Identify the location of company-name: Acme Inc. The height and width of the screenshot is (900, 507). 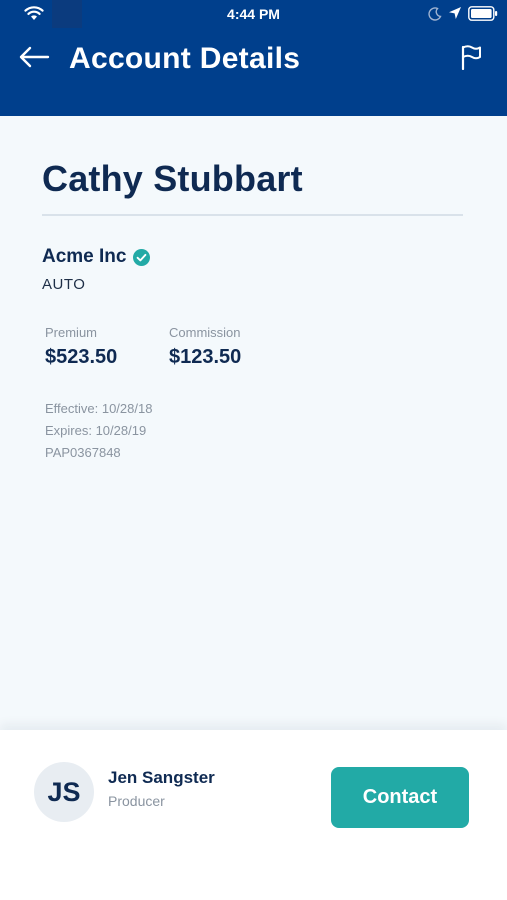
(84, 256).